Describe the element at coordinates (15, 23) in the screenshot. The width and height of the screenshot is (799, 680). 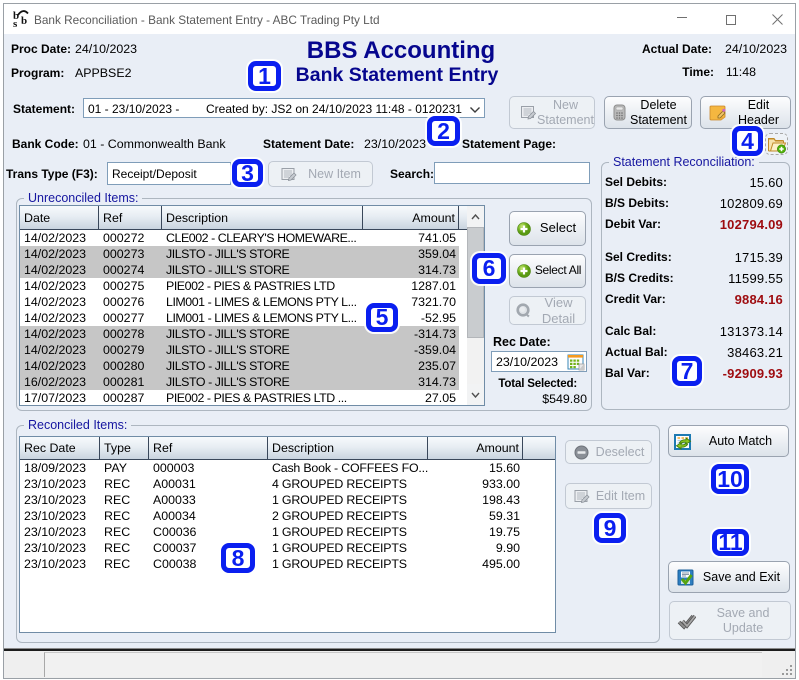
I see `svg-text: s` at that location.